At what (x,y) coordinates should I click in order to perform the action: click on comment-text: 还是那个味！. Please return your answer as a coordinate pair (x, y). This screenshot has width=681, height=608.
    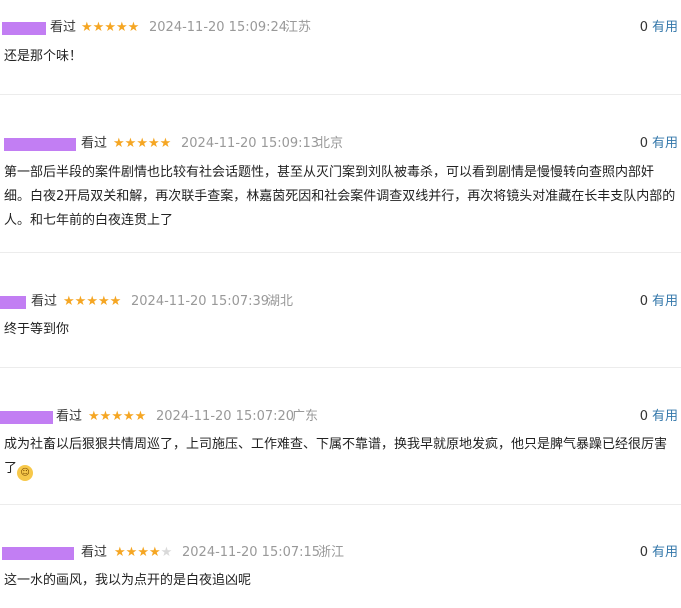
    Looking at the image, I should click on (43, 56).